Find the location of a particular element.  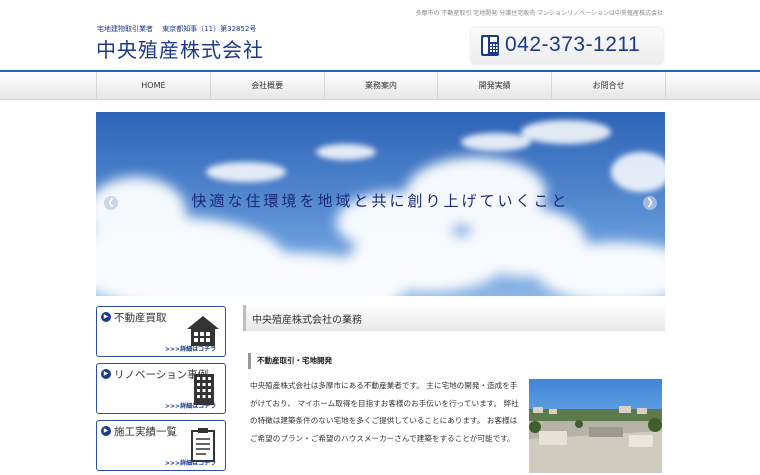

house-icon is located at coordinates (203, 331).